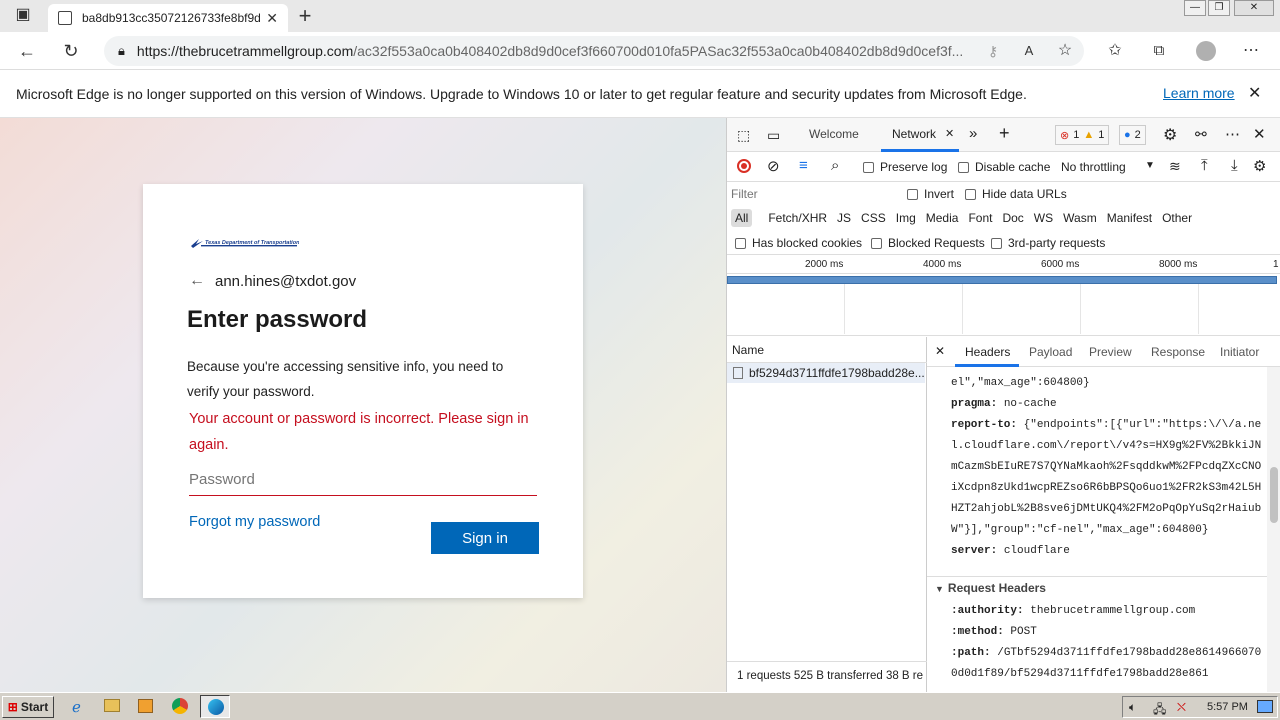 Image resolution: width=1280 pixels, height=720 pixels. Describe the element at coordinates (197, 281) in the screenshot. I see `back-arrow-icon: ←` at that location.